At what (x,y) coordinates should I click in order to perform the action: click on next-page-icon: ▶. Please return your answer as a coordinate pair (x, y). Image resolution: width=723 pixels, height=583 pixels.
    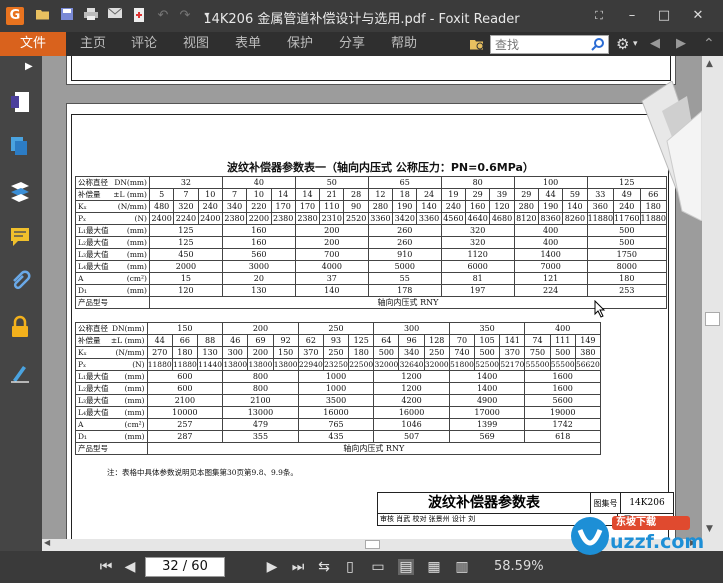
    Looking at the image, I should click on (272, 567).